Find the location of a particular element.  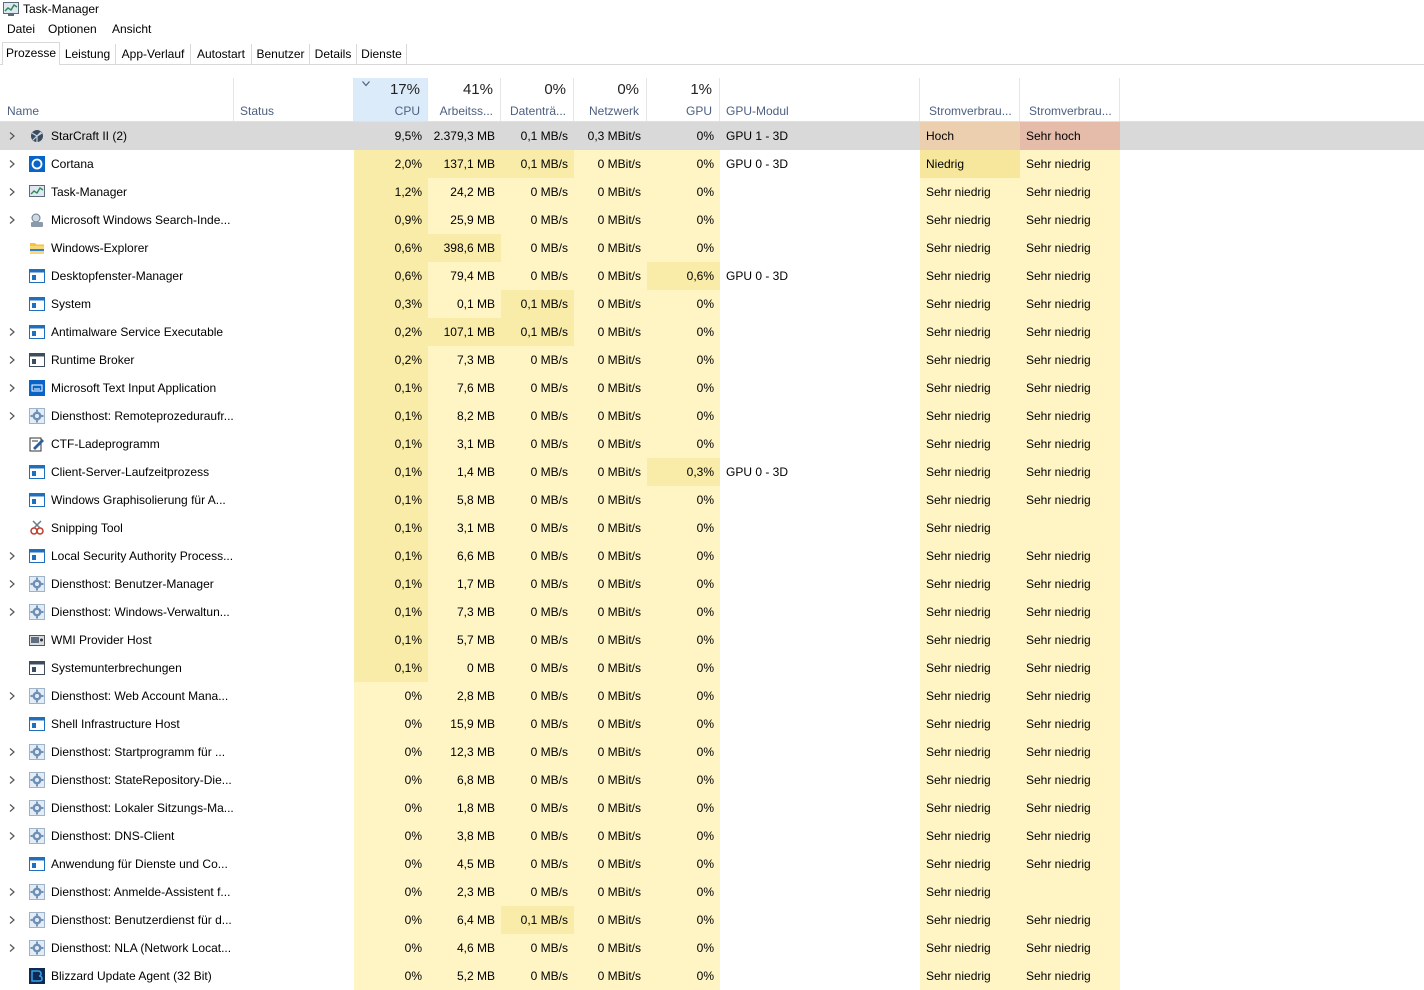

window-icon is located at coordinates (37, 332).